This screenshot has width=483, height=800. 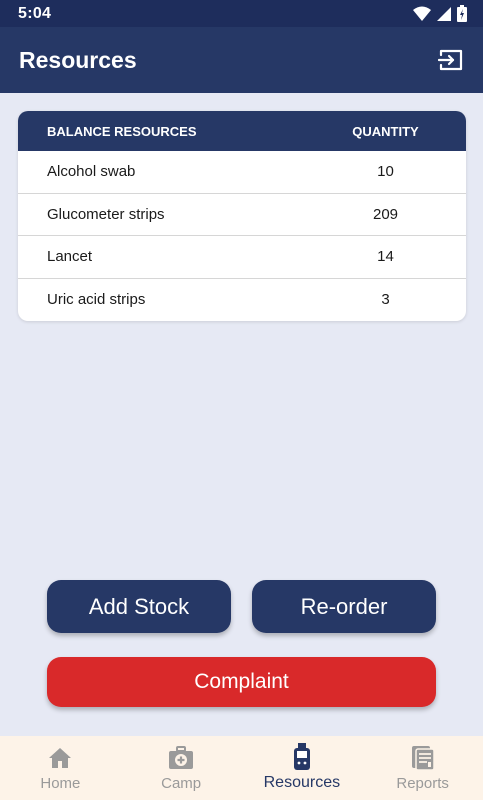 What do you see at coordinates (181, 758) in the screenshot?
I see `medical-kit-icon` at bounding box center [181, 758].